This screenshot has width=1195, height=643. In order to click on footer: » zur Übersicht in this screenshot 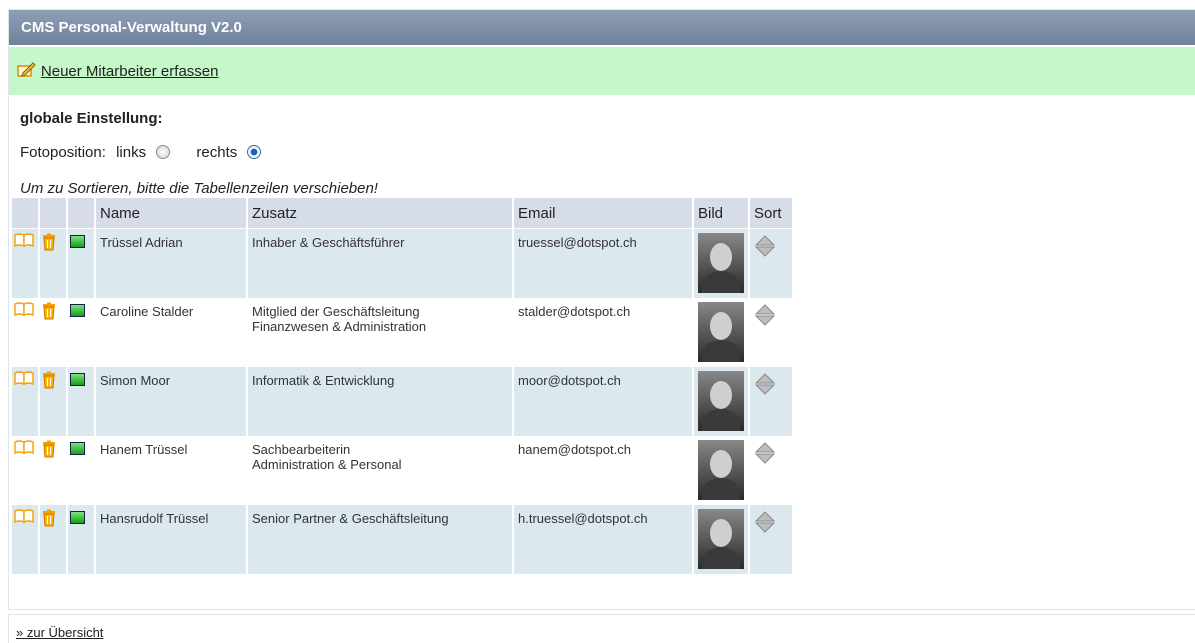, I will do `click(601, 628)`.